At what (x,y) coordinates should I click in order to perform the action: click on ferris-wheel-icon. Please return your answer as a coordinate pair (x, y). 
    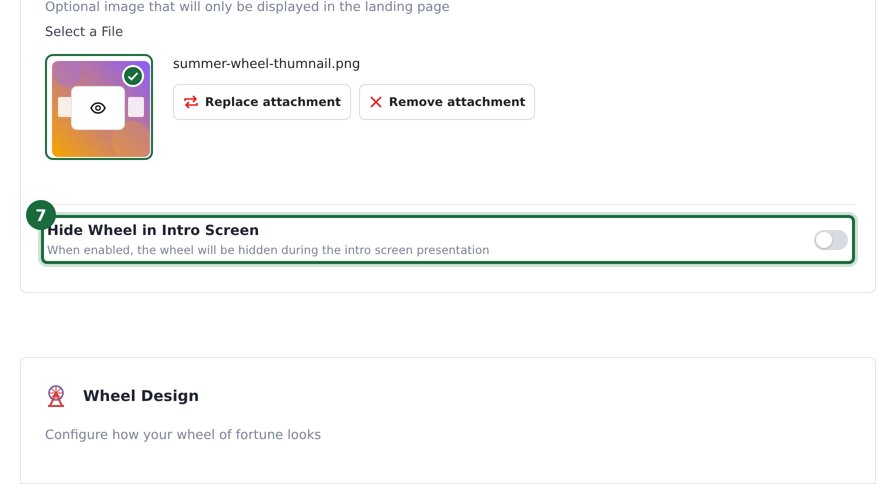
    Looking at the image, I should click on (56, 396).